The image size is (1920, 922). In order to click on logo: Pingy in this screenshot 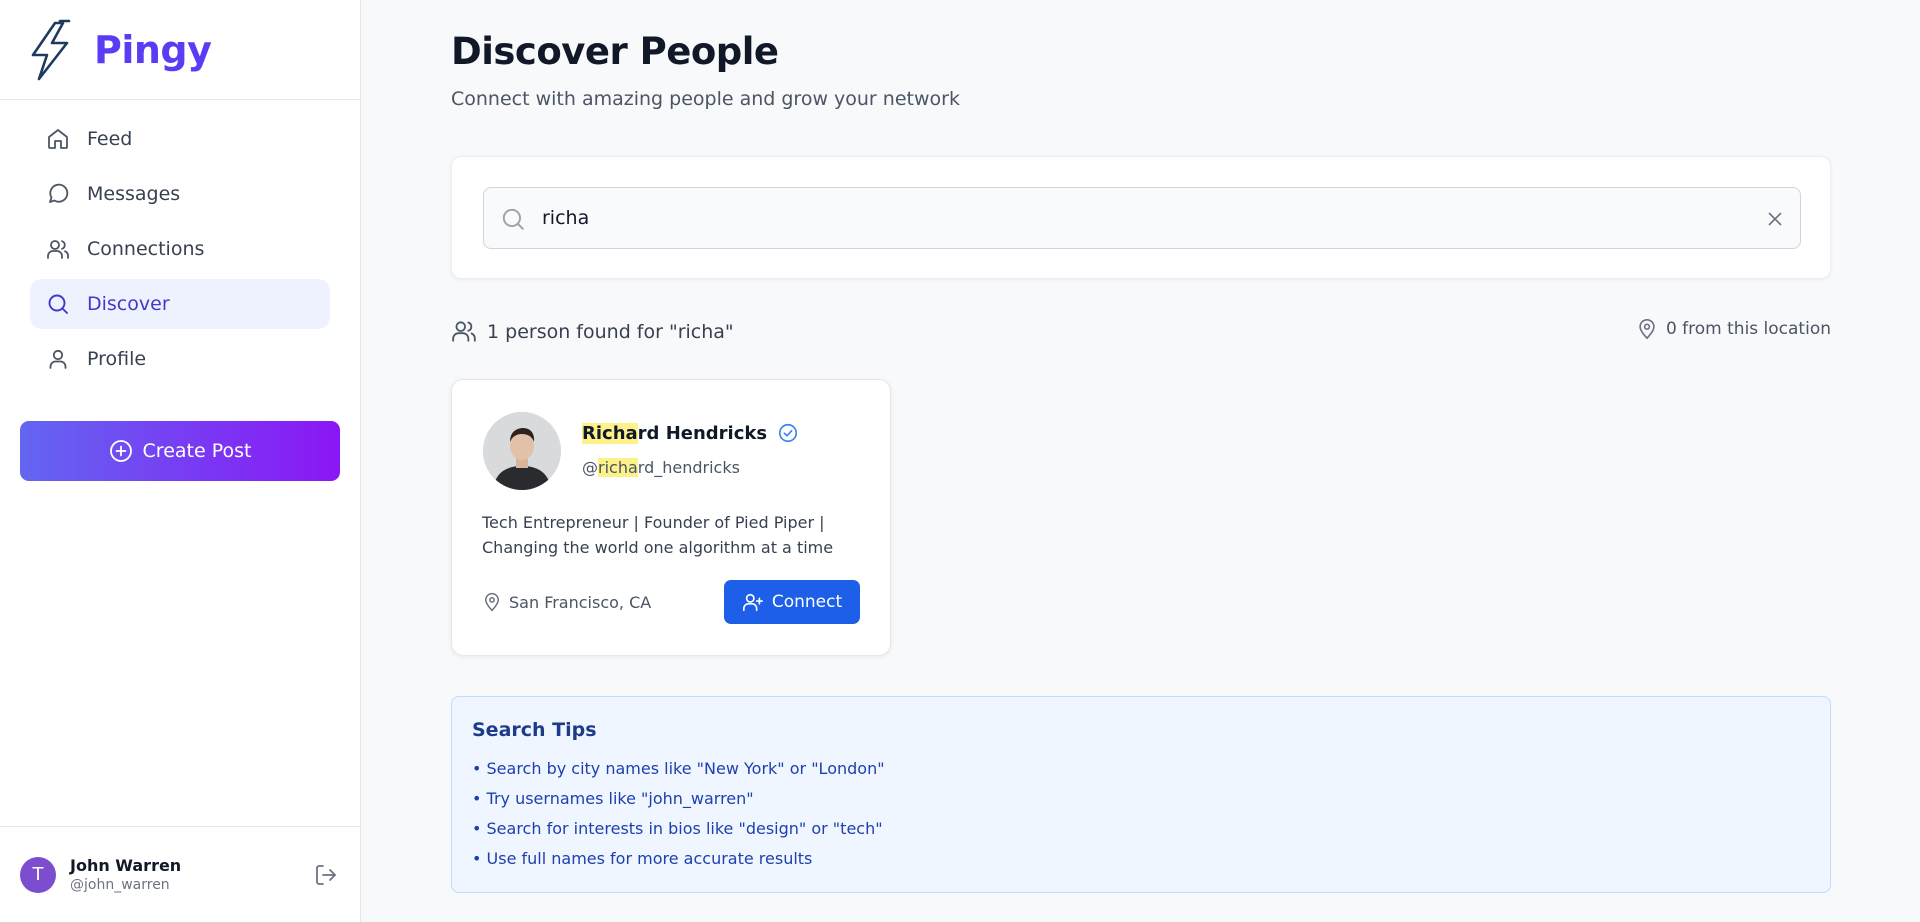, I will do `click(180, 50)`.